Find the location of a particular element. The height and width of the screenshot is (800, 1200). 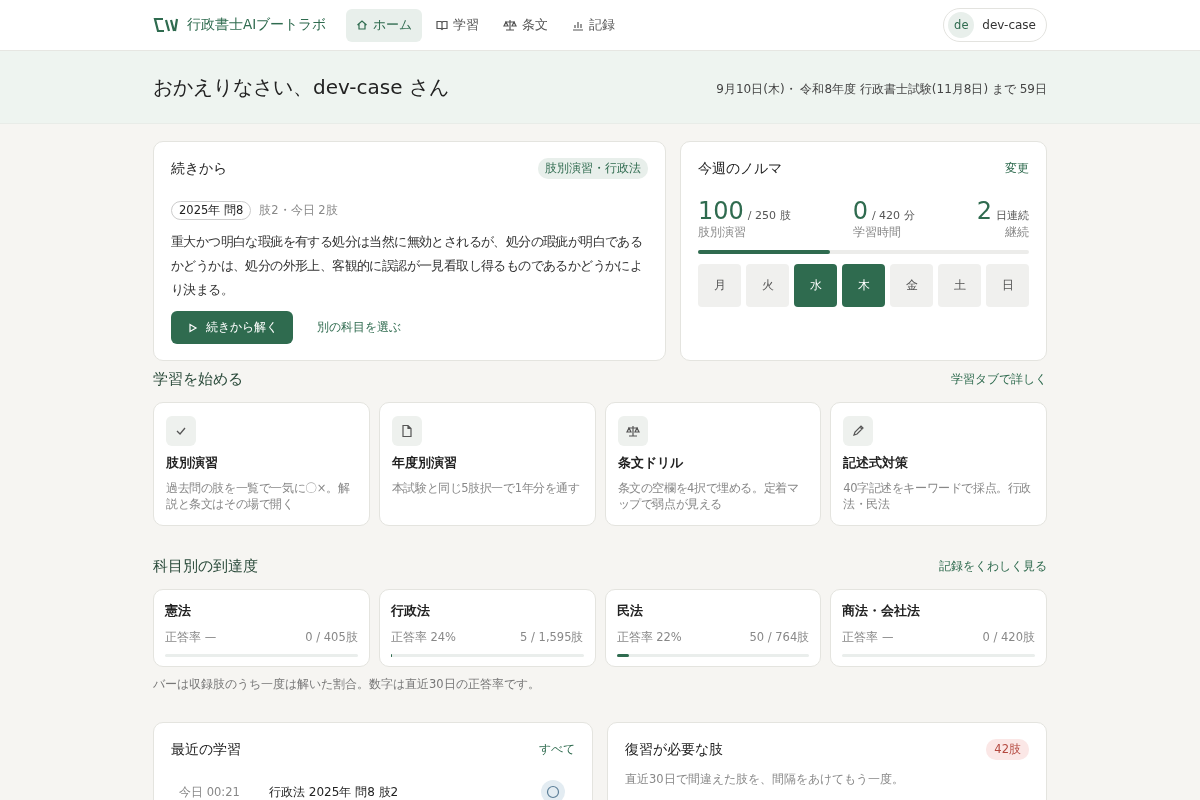

section-title: 学習を始める is located at coordinates (198, 379).